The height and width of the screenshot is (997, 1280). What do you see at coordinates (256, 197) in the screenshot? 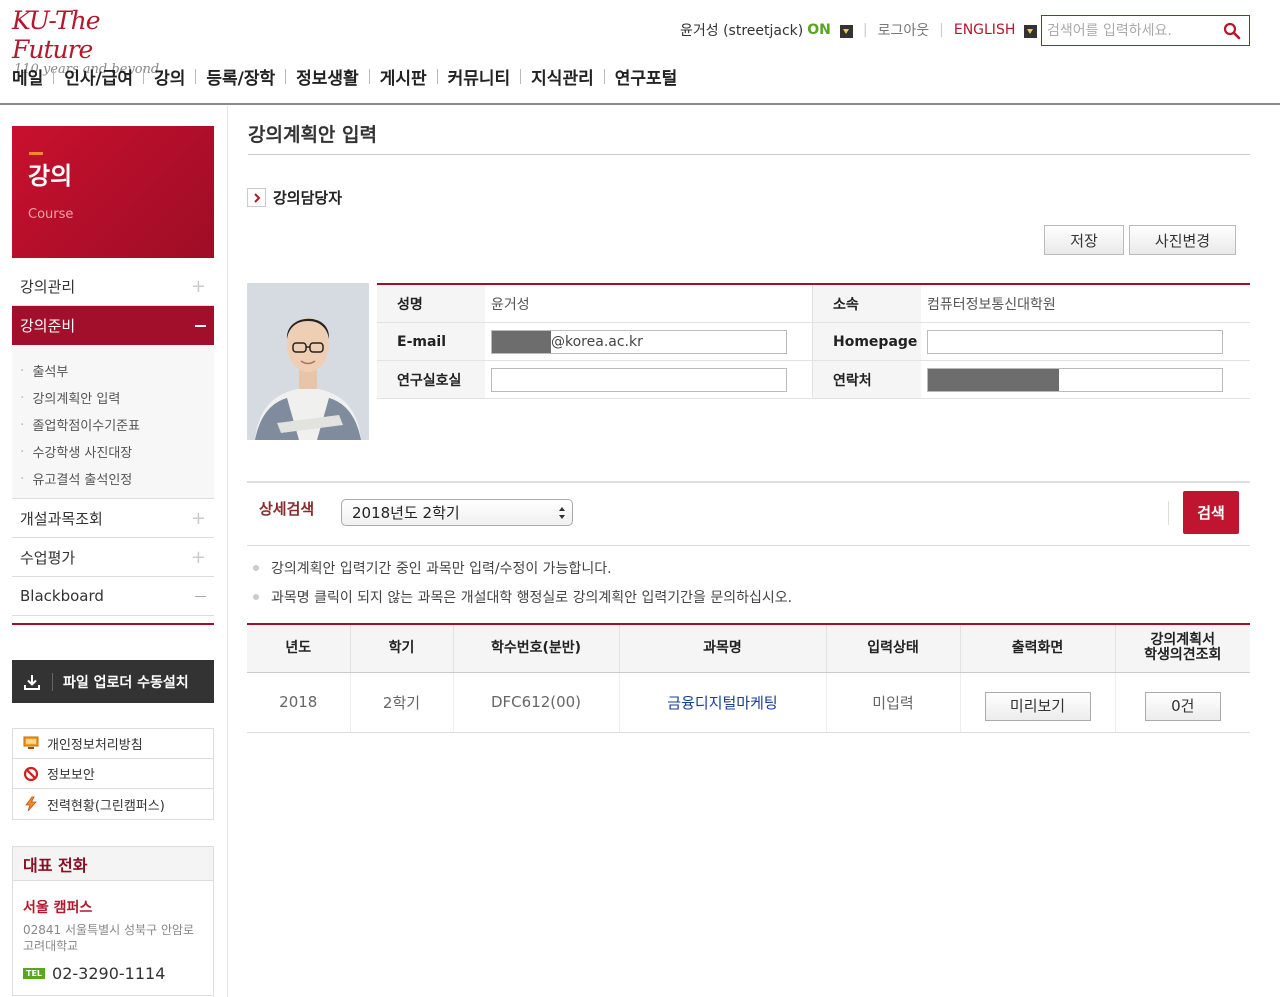
I see `chevron-right-icon` at bounding box center [256, 197].